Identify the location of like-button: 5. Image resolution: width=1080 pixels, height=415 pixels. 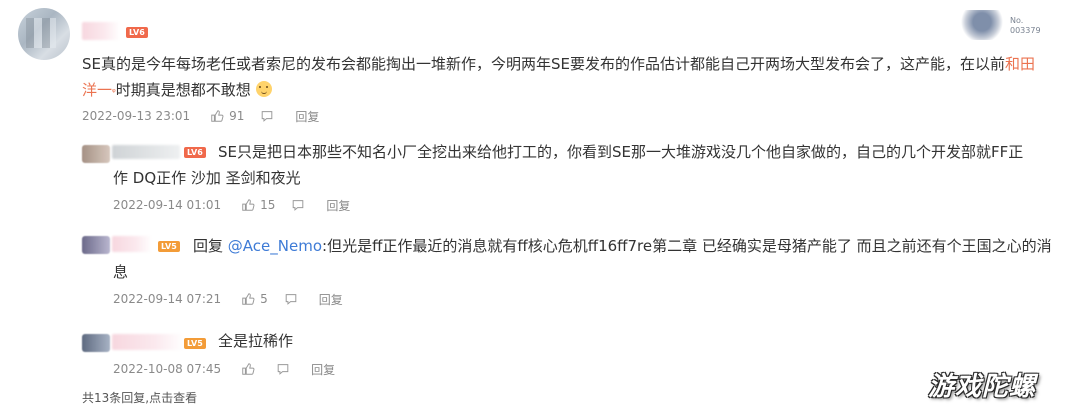
(254, 299).